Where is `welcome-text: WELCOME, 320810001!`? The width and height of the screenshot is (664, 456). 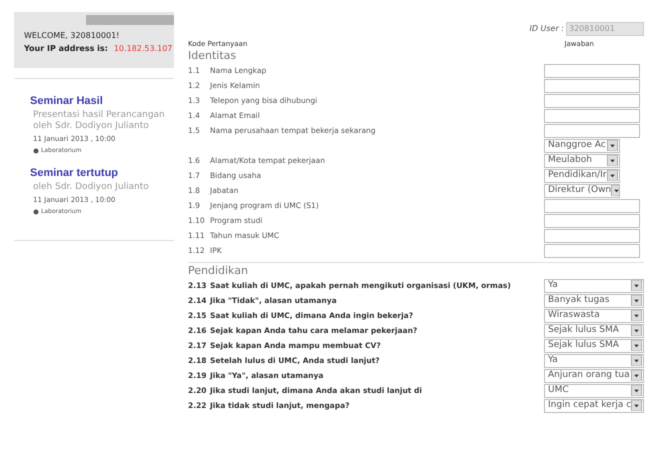
welcome-text: WELCOME, 320810001! is located at coordinates (72, 36).